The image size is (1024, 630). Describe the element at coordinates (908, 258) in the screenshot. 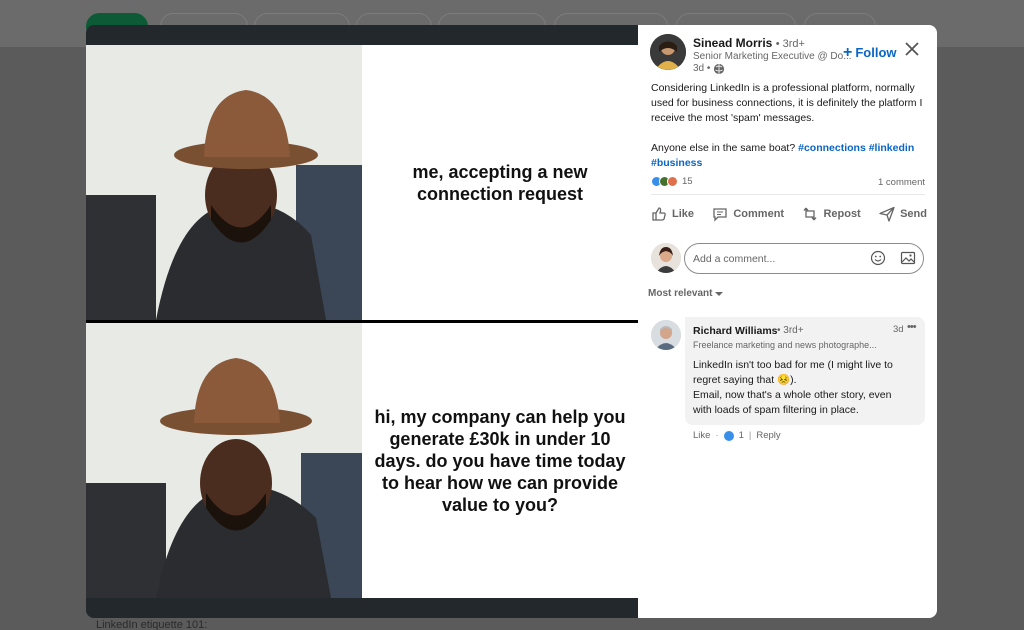

I see `image-icon` at that location.